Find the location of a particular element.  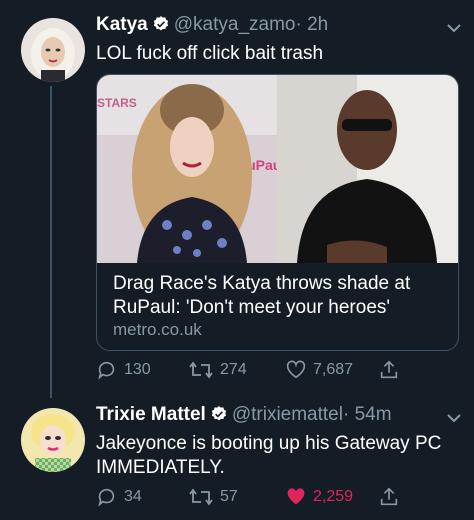

author-name: Katya is located at coordinates (122, 24).